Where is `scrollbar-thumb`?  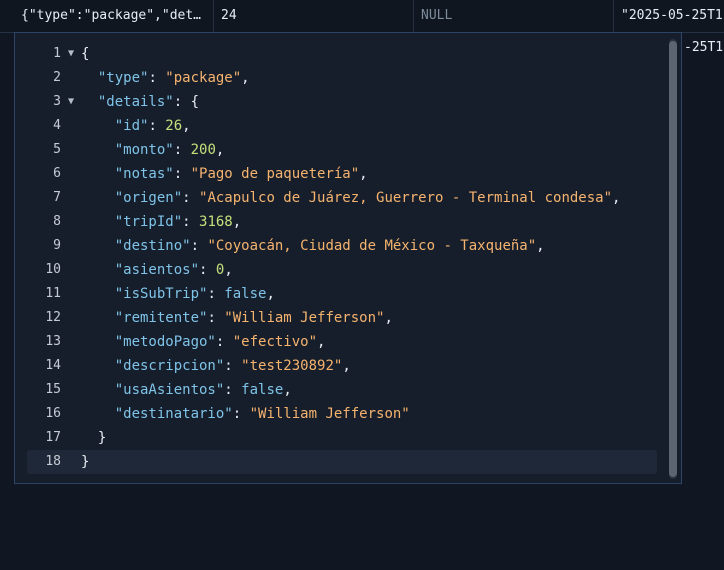 scrollbar-thumb is located at coordinates (673, 259).